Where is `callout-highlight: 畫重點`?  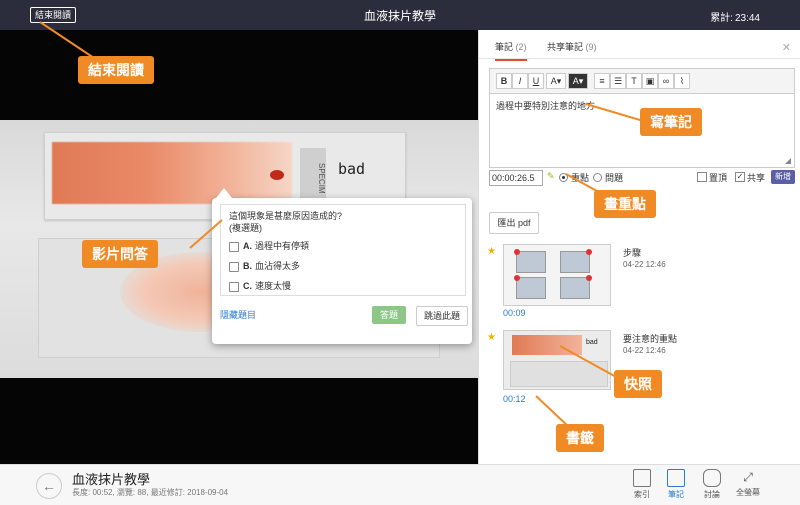 callout-highlight: 畫重點 is located at coordinates (625, 204).